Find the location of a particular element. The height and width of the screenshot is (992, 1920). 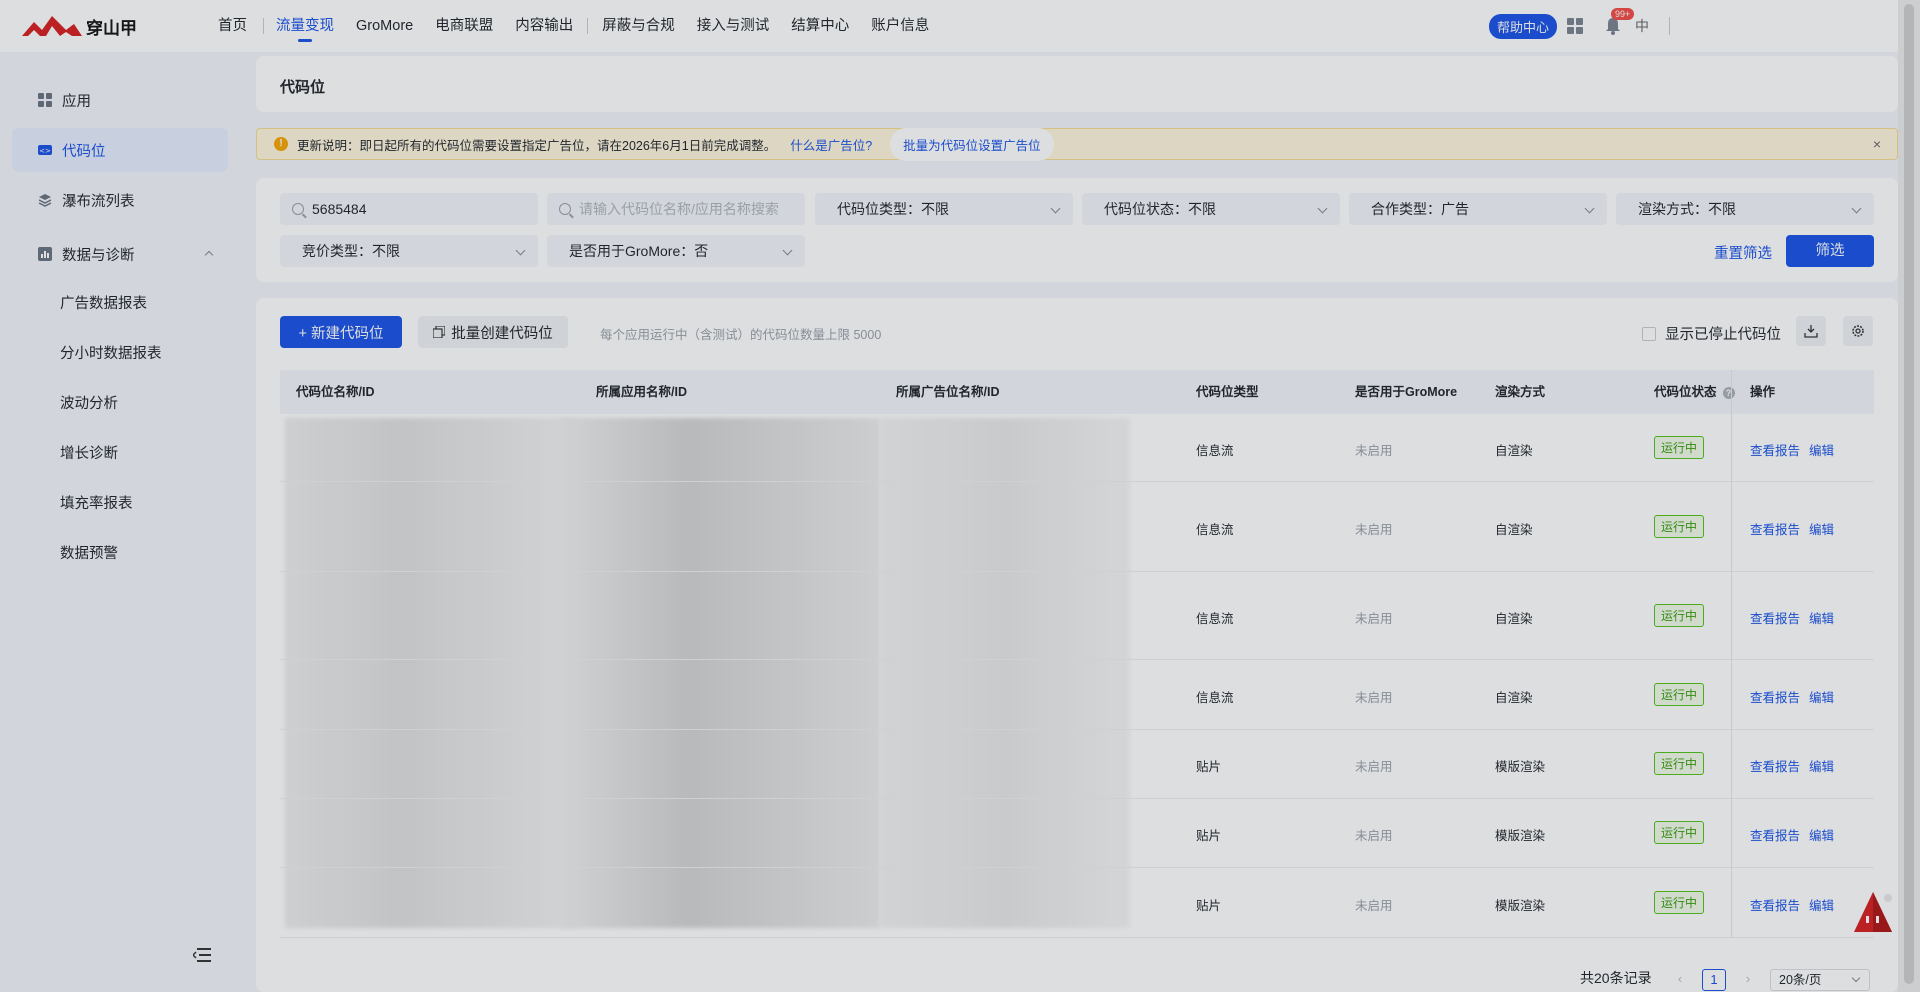

chevron-up-icon is located at coordinates (209, 255).